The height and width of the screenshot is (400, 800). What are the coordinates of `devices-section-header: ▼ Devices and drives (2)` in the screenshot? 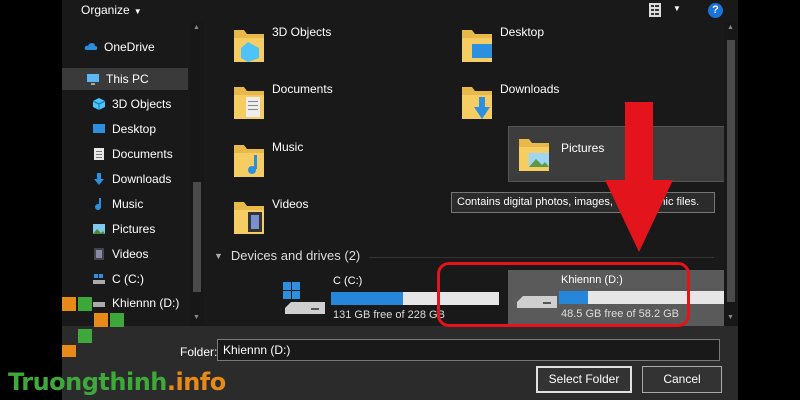 It's located at (287, 255).